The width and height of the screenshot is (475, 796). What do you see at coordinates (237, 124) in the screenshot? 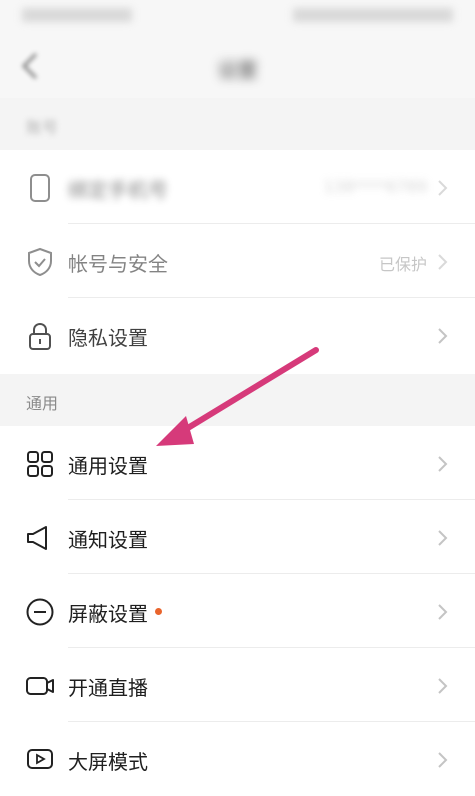
I see `section-header-account: 账号` at bounding box center [237, 124].